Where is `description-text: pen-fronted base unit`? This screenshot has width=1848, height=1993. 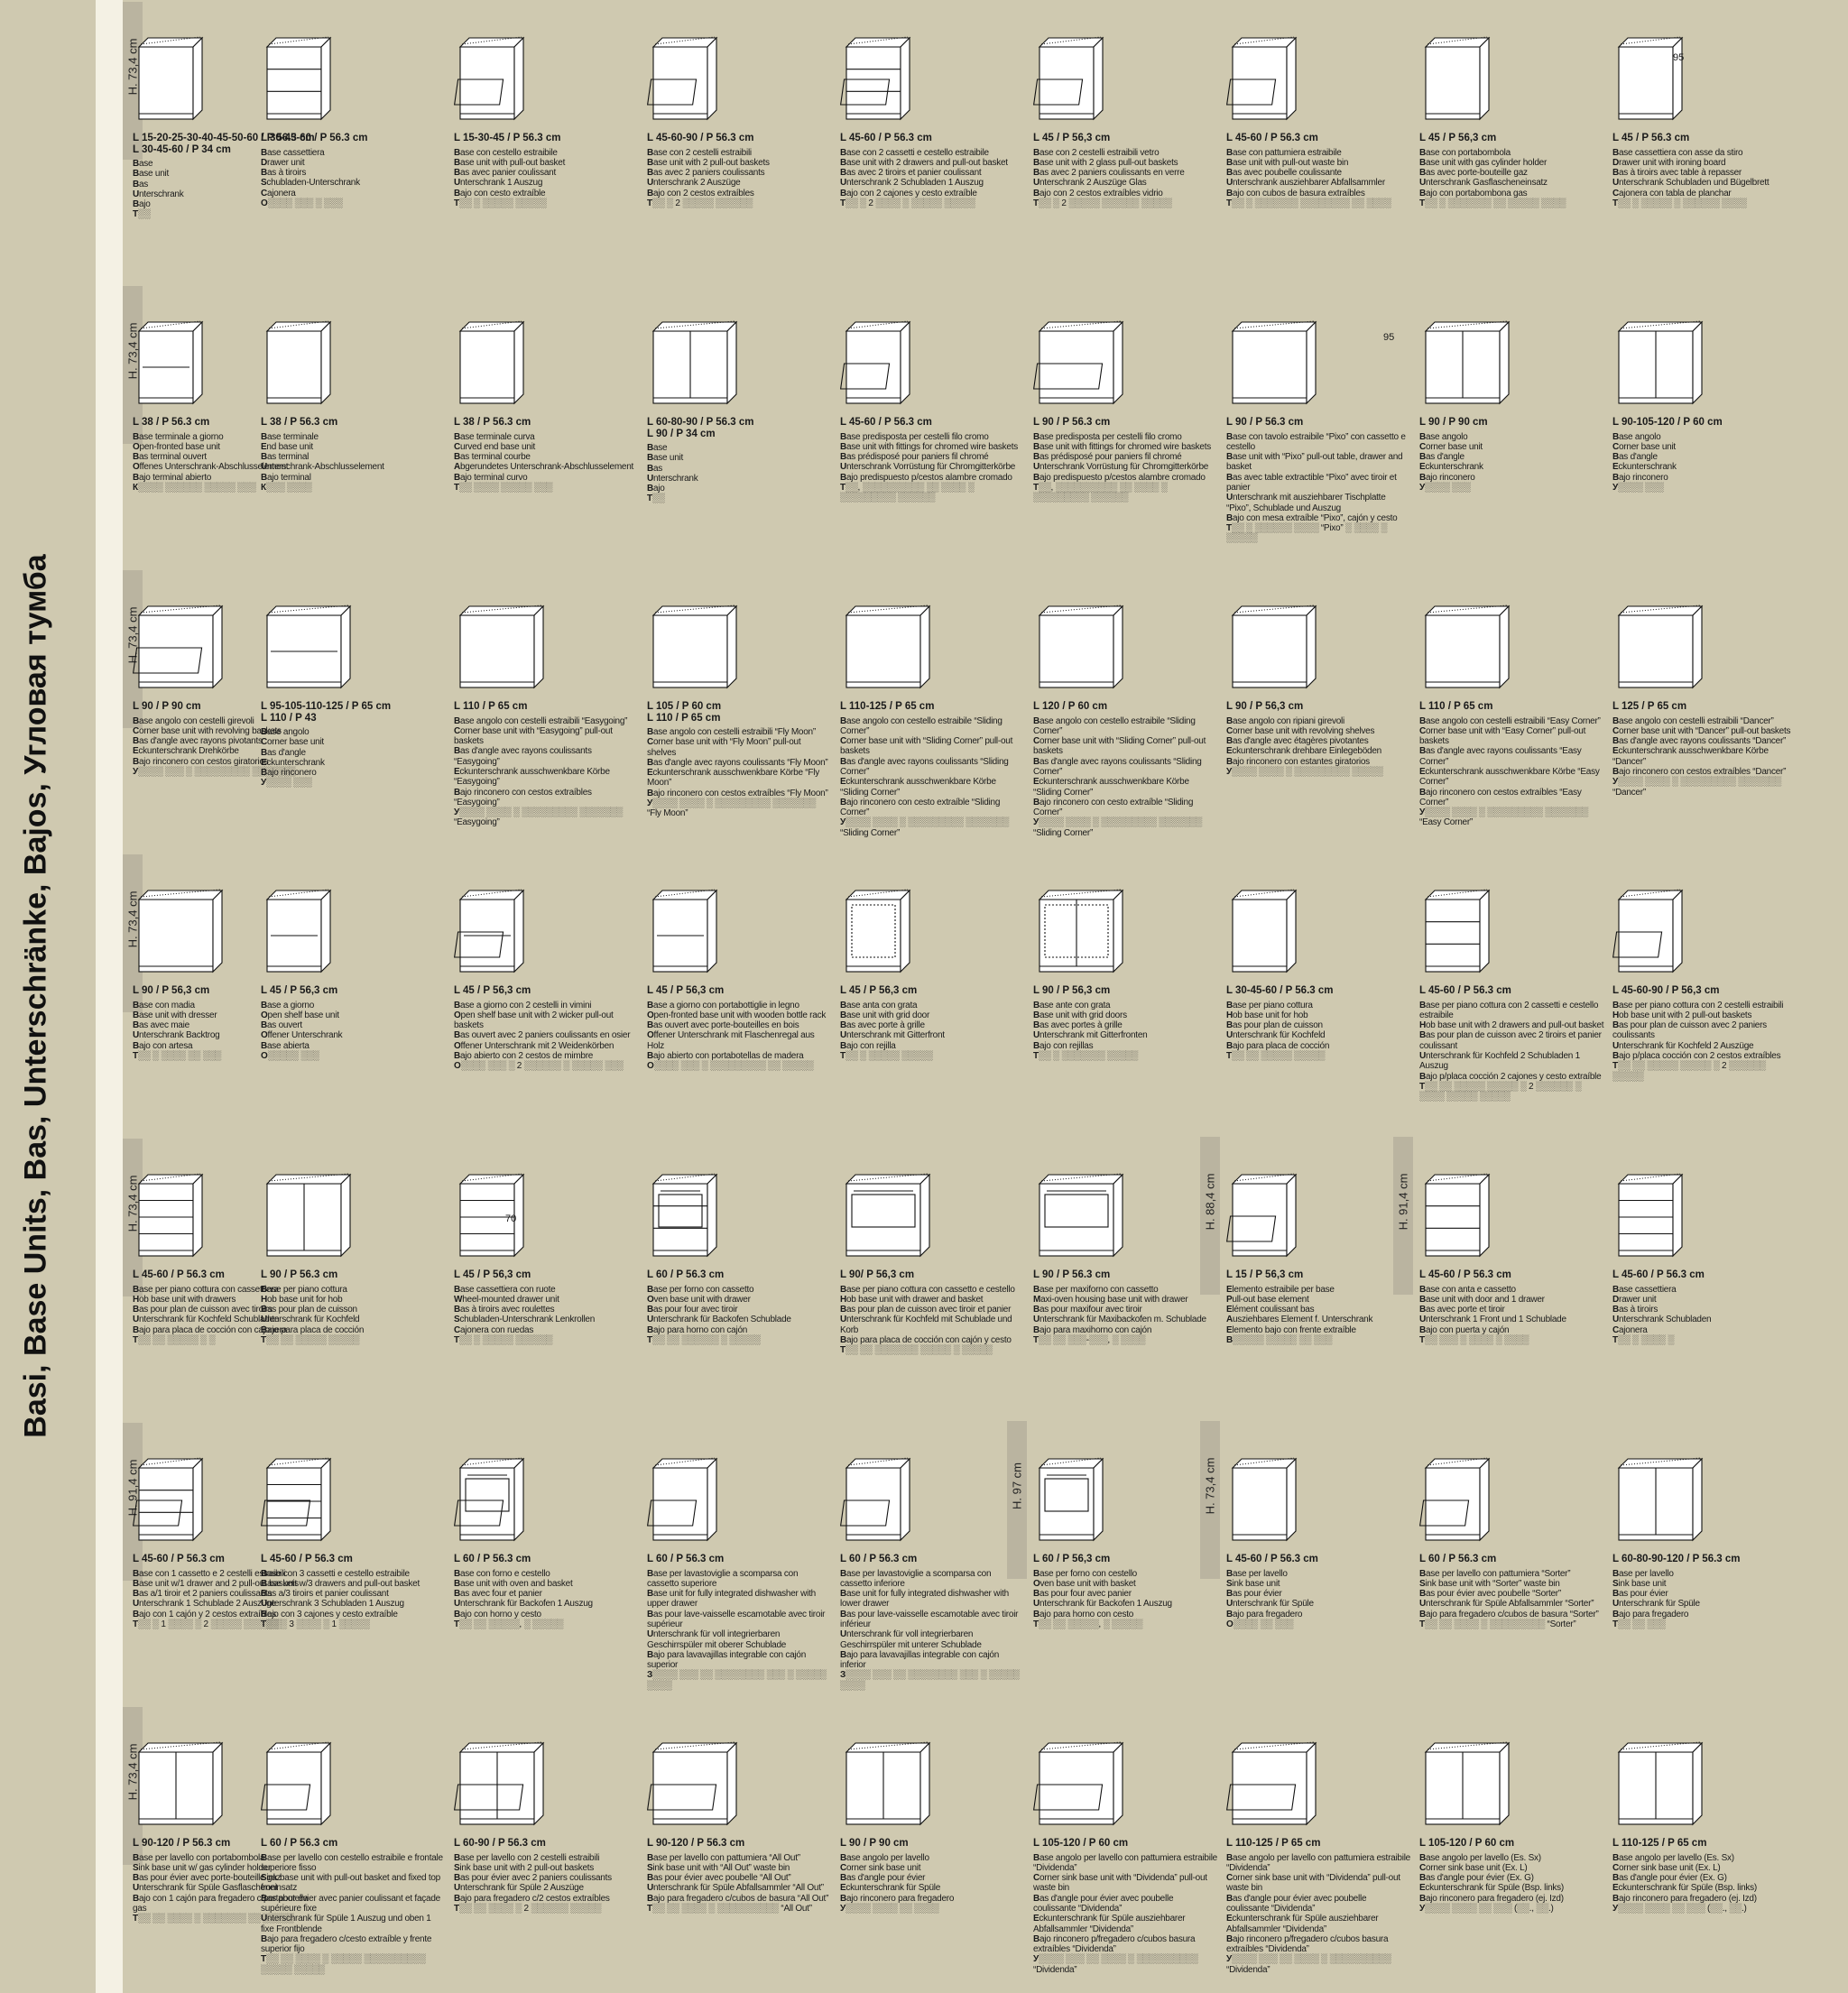
description-text: pen-fronted base unit is located at coordinates (180, 446).